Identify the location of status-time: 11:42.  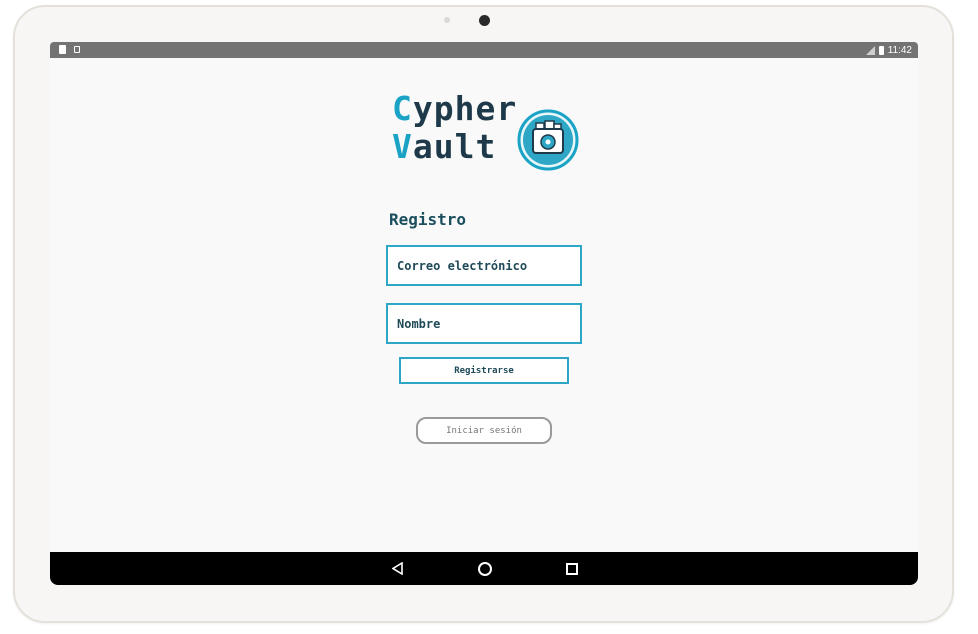
(899, 50).